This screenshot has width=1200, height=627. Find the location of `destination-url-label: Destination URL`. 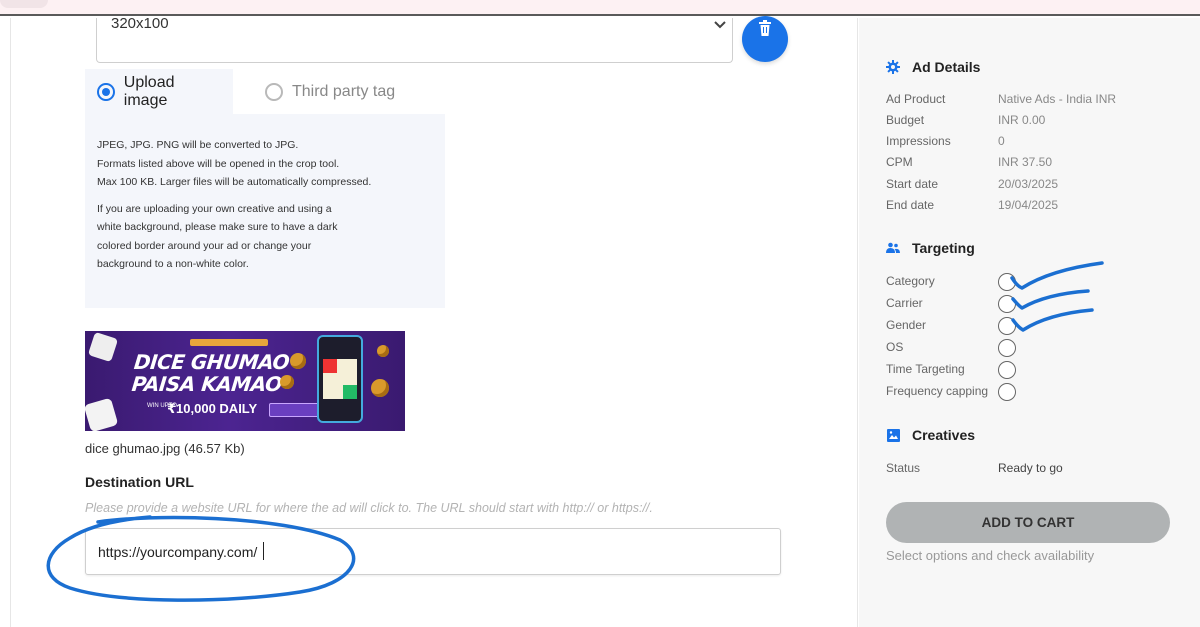

destination-url-label: Destination URL is located at coordinates (139, 482).